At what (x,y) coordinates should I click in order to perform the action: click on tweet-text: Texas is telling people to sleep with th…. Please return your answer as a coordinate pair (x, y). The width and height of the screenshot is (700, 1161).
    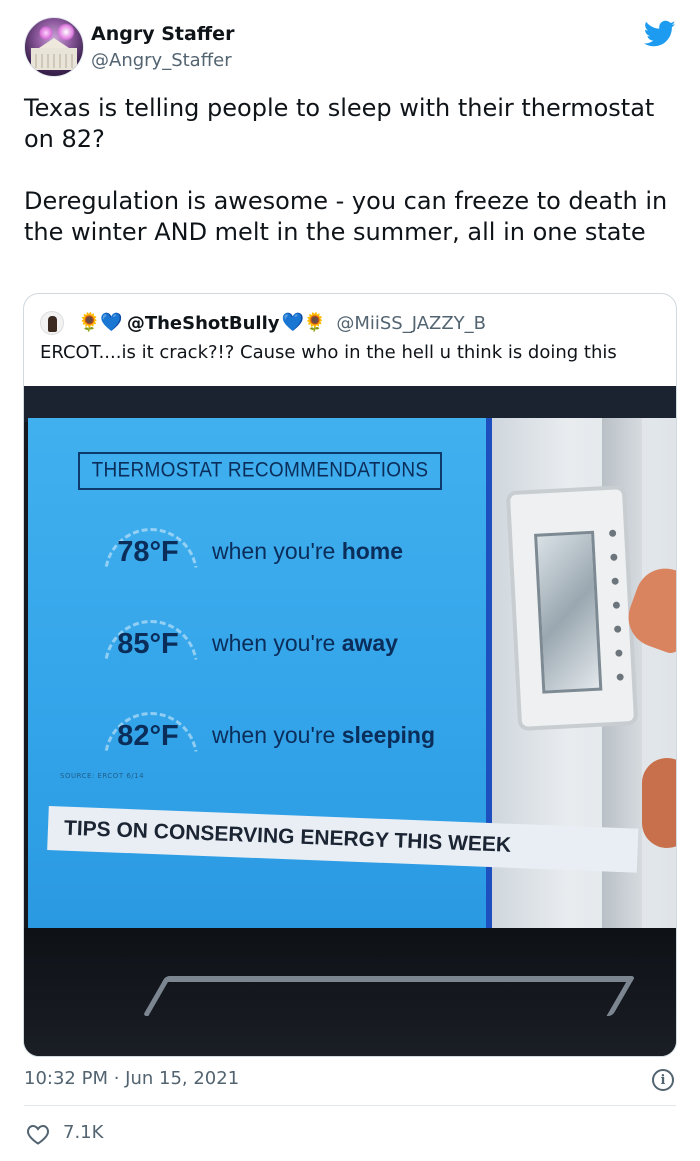
    Looking at the image, I should click on (351, 170).